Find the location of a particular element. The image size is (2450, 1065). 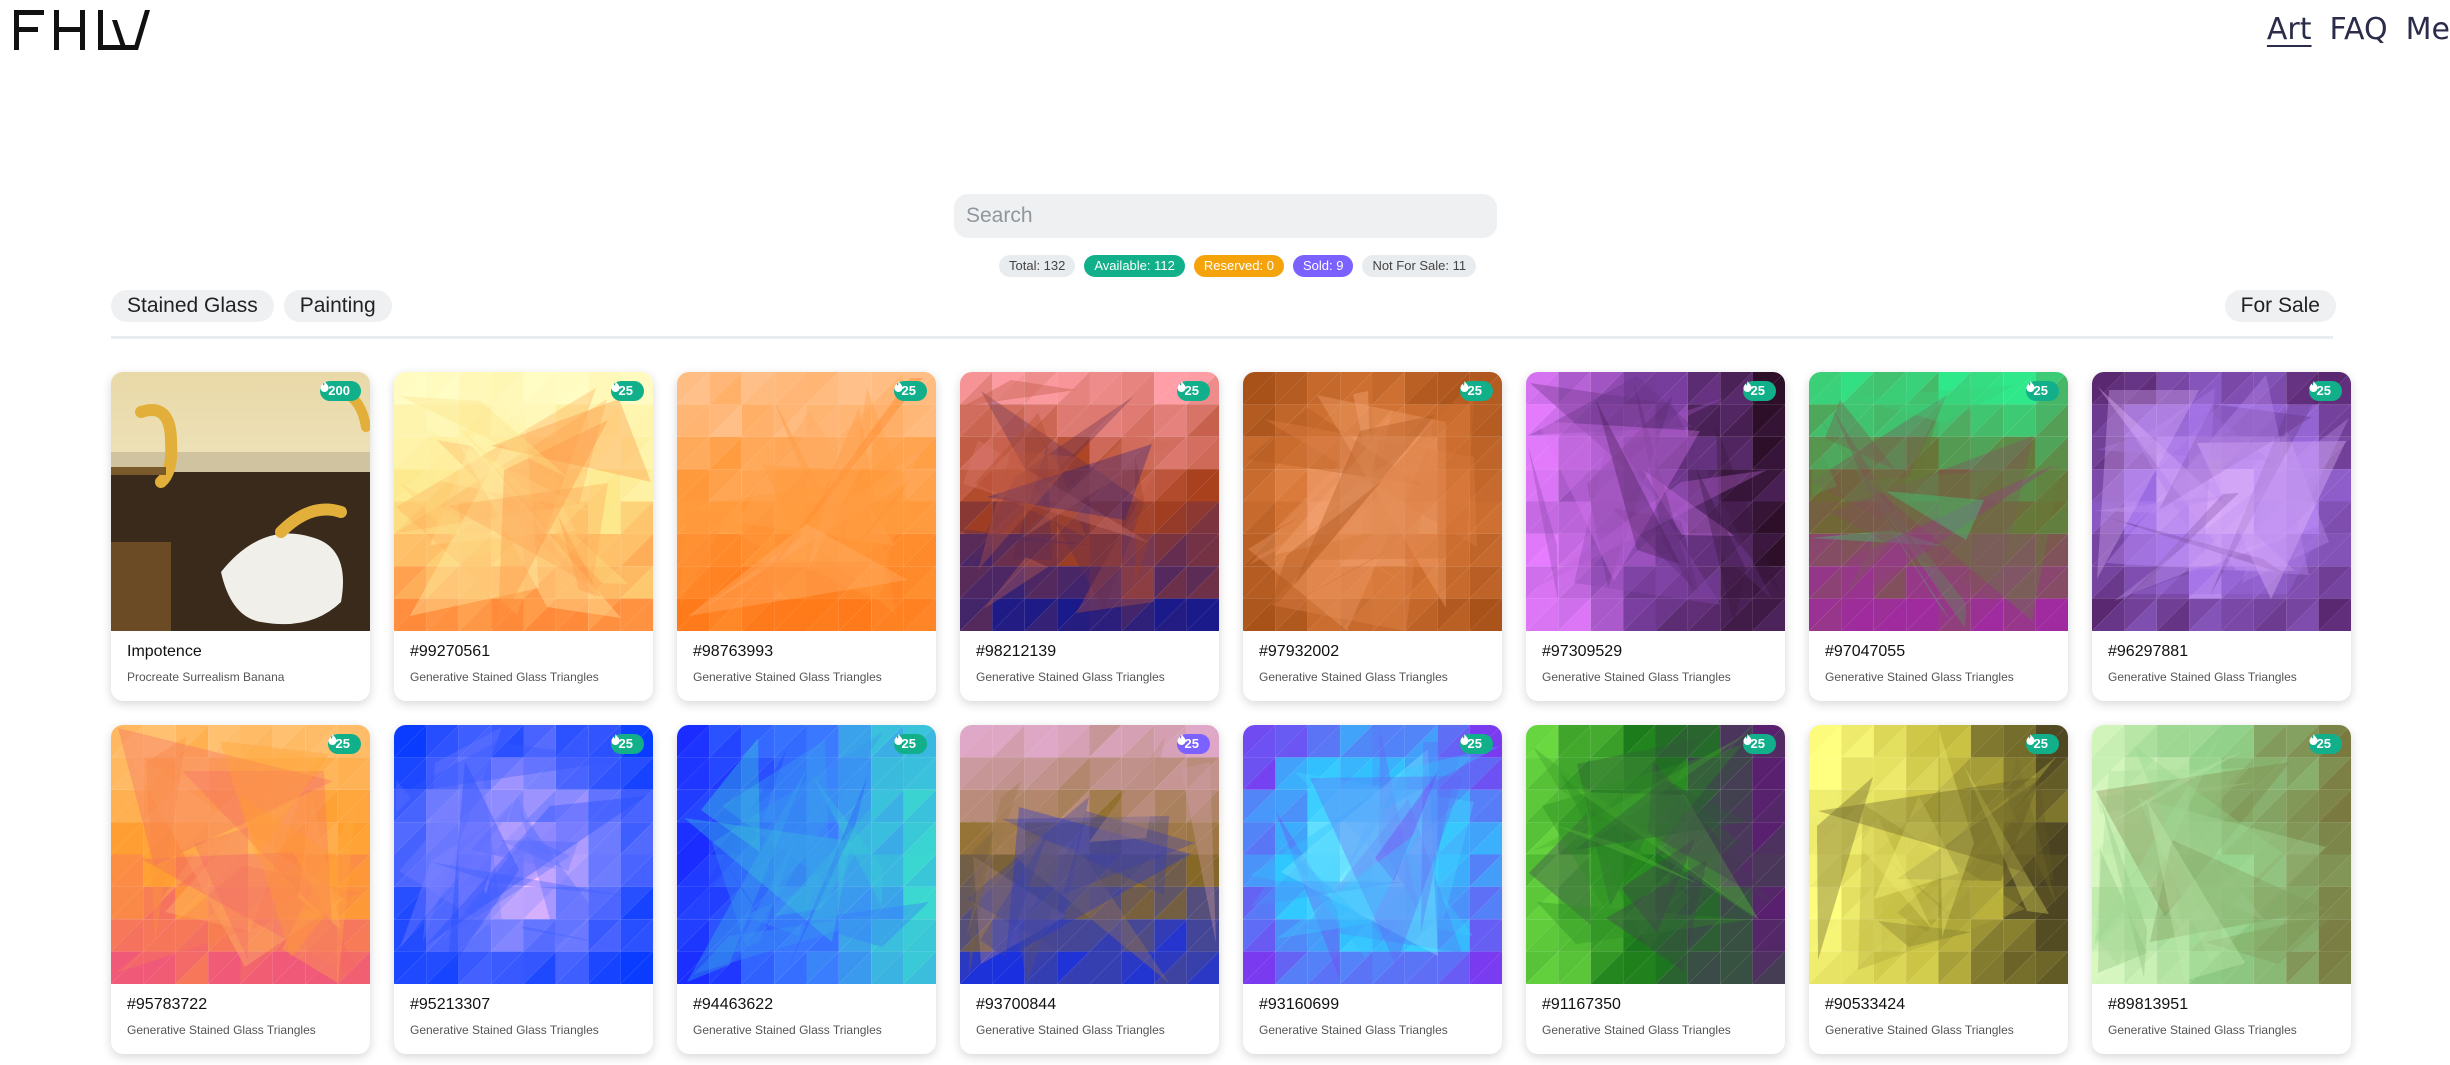

available-count-badge: Available: 112 is located at coordinates (1134, 266).